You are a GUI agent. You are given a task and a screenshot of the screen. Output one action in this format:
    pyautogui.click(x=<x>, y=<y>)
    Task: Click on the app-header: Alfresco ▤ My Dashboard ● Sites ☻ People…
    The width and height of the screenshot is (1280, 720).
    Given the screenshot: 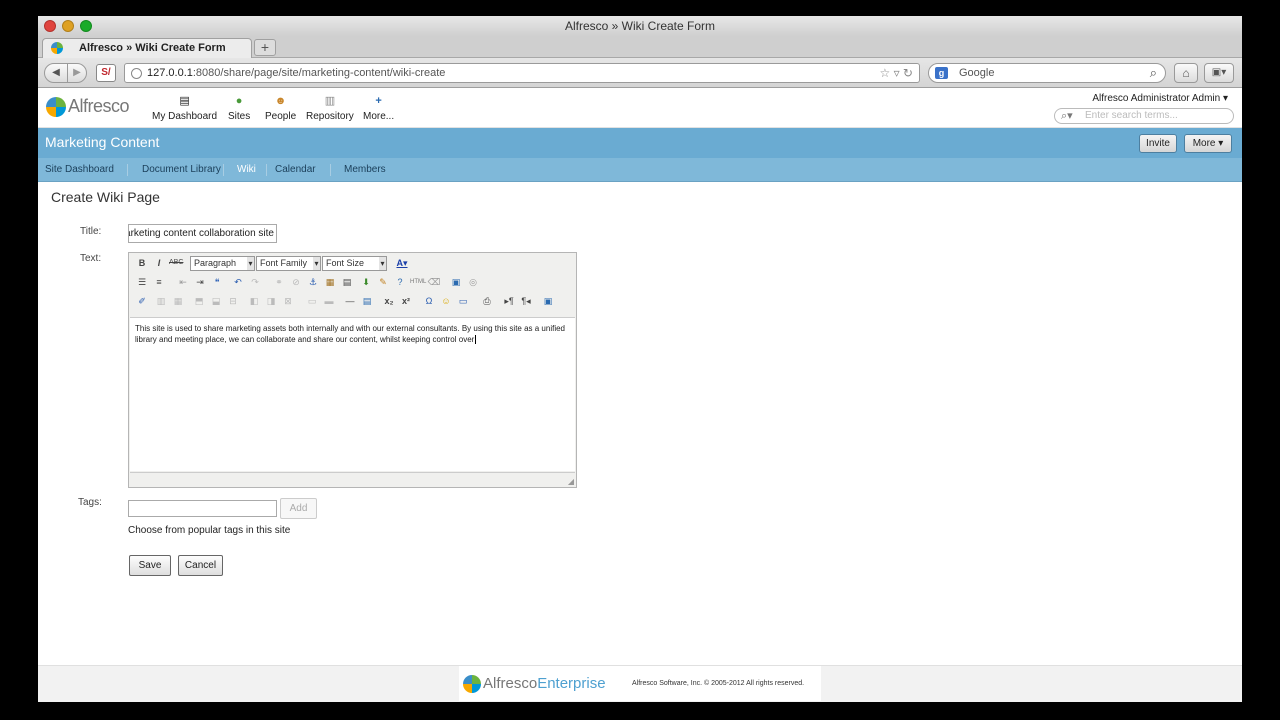 What is the action you would take?
    pyautogui.click(x=640, y=108)
    